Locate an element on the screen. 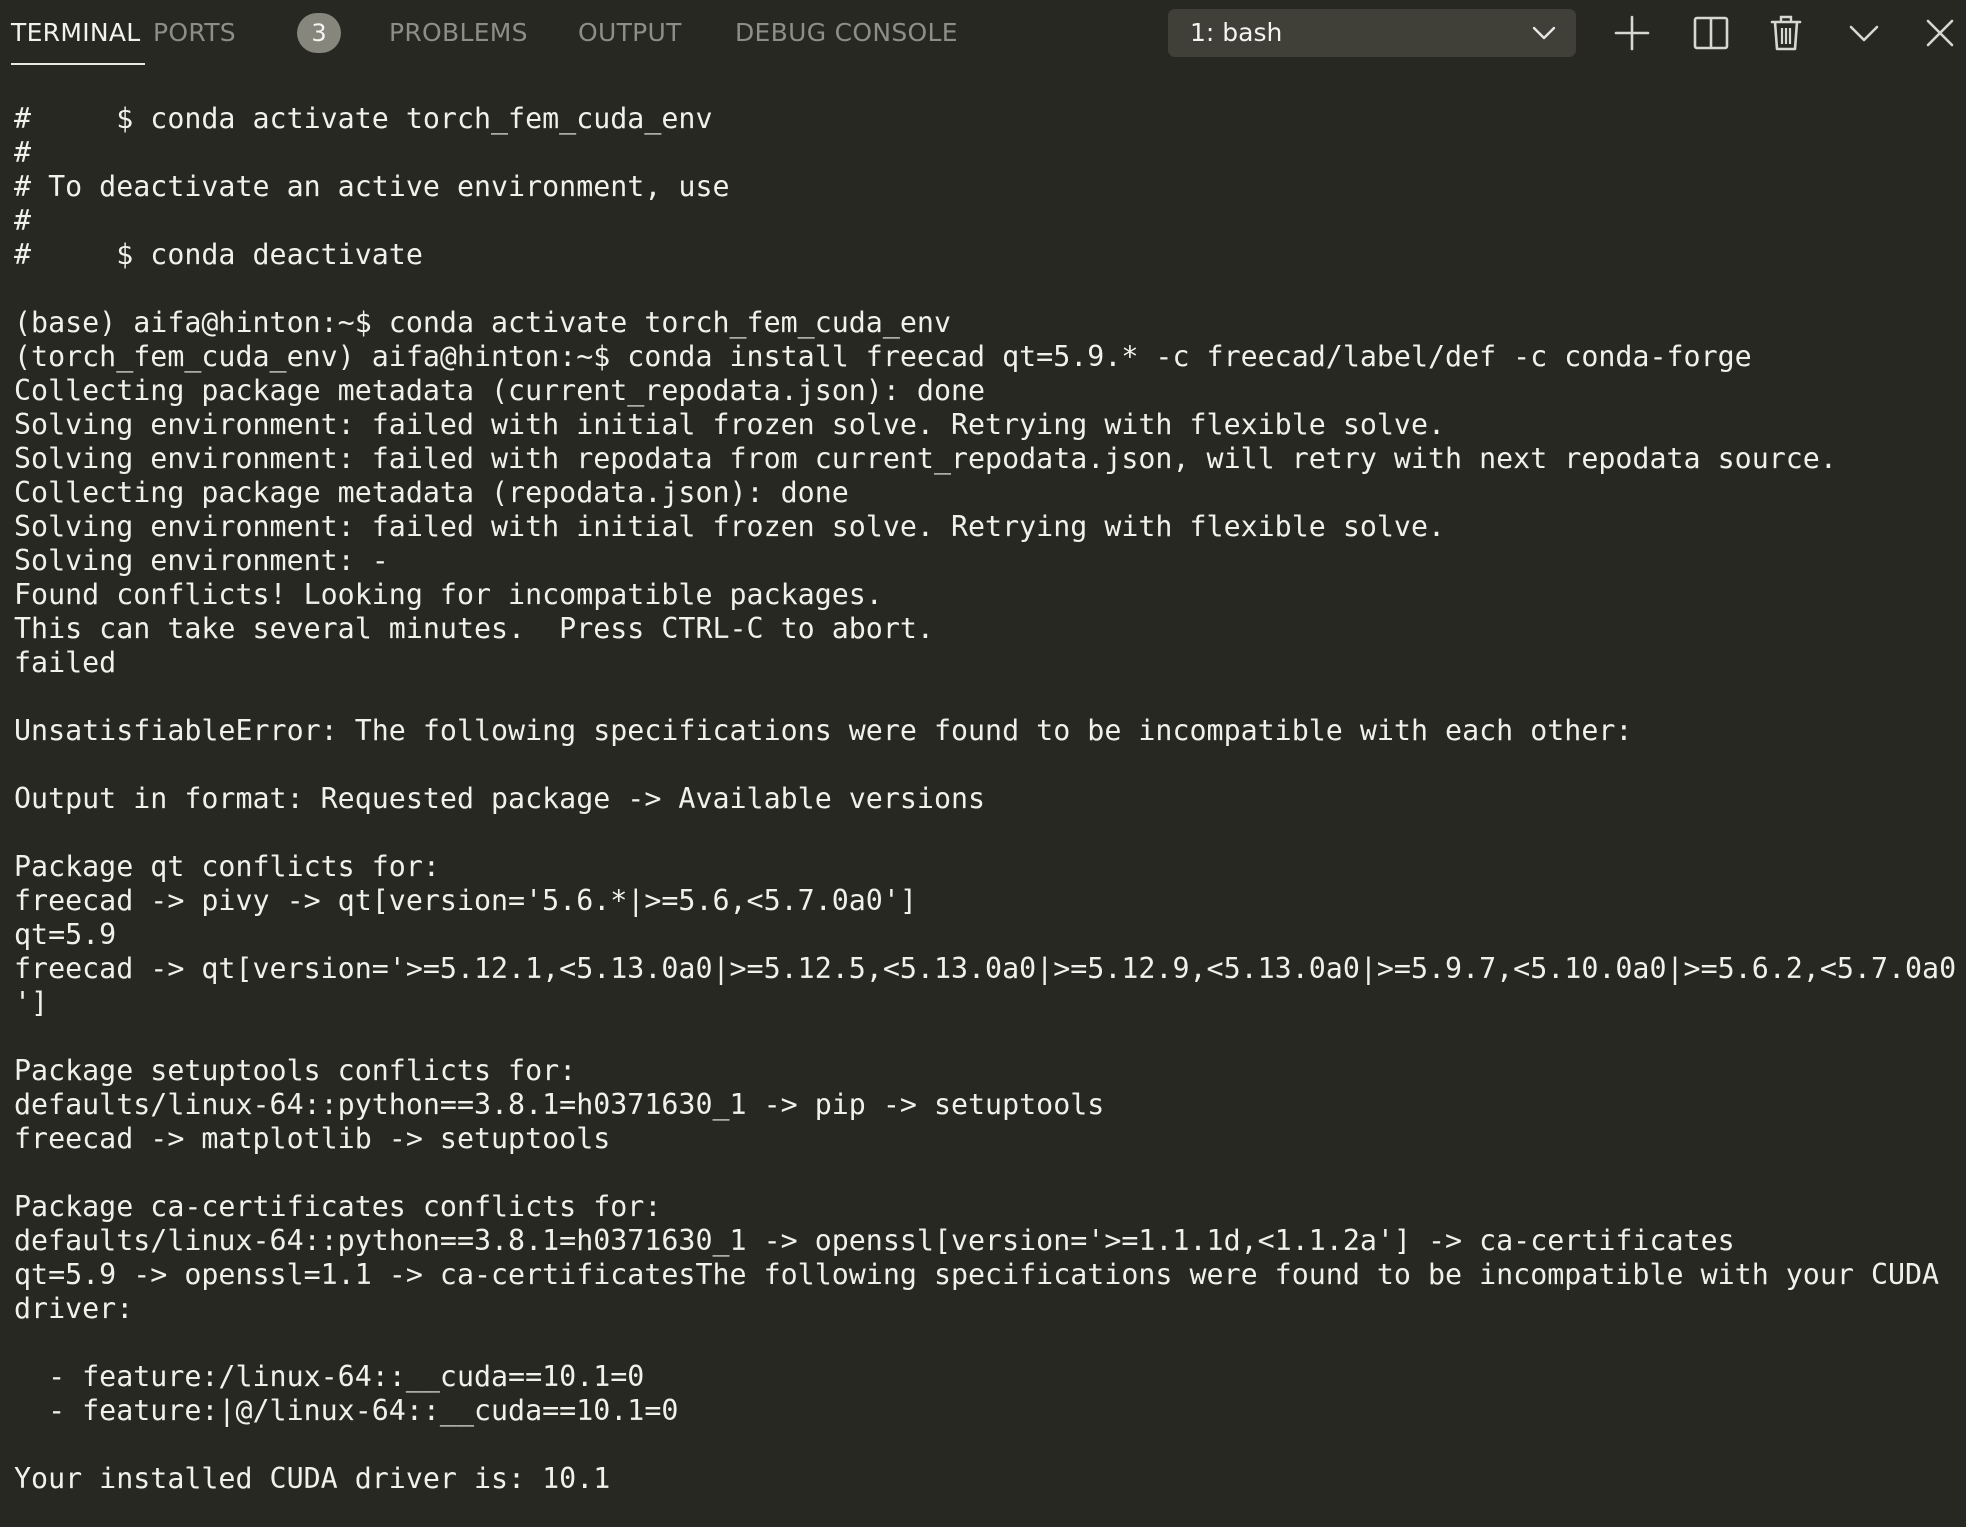  terminal-line: - feature:/linux-64::__cuda==10.1=0 is located at coordinates (329, 1376).